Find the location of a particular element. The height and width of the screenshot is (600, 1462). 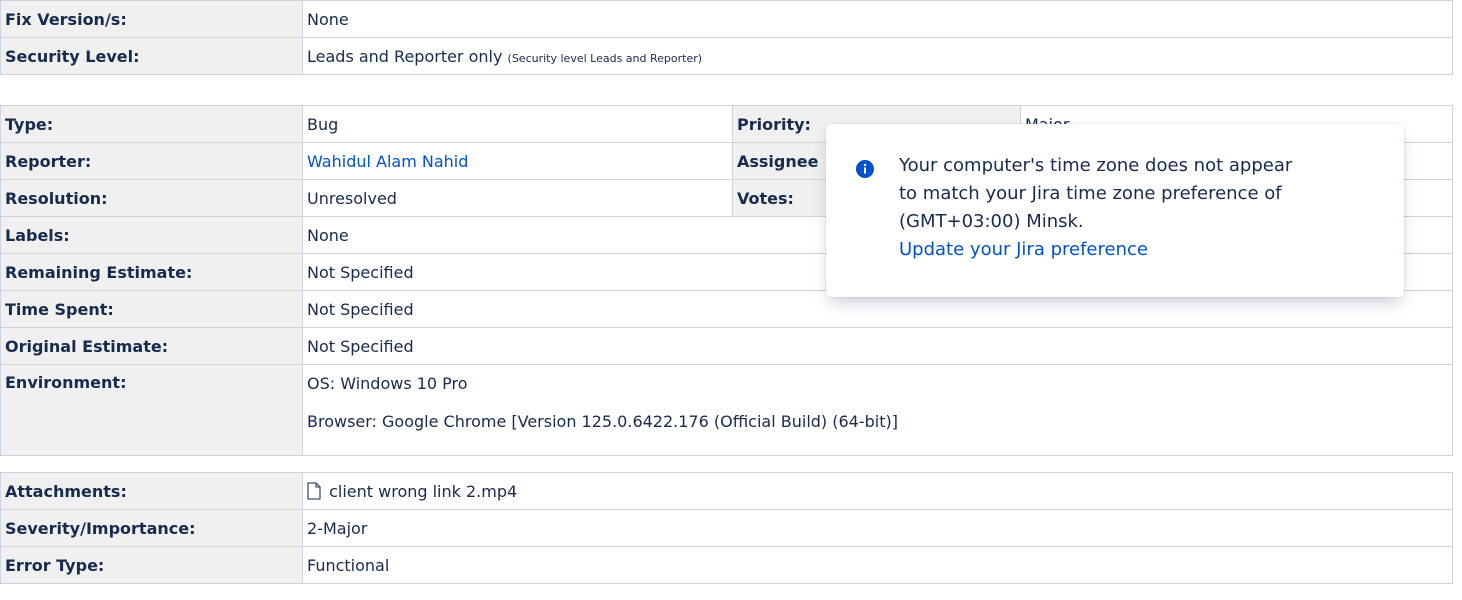

fix-version-label: Fix Version/s: is located at coordinates (151, 19).